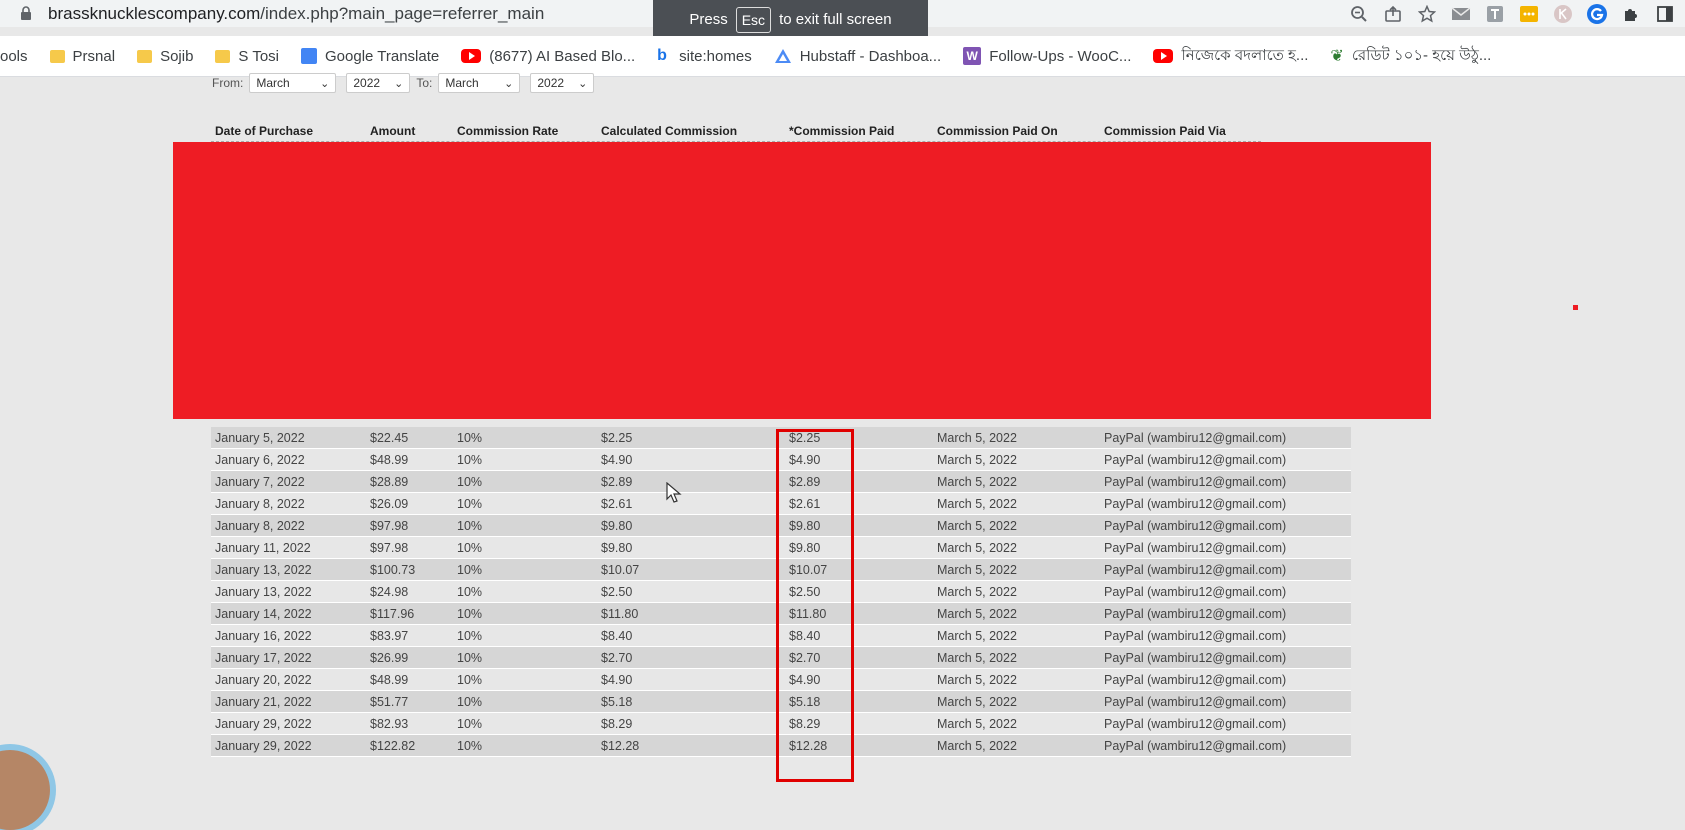  Describe the element at coordinates (617, 702) in the screenshot. I see `cell-calculated: $5.18` at that location.